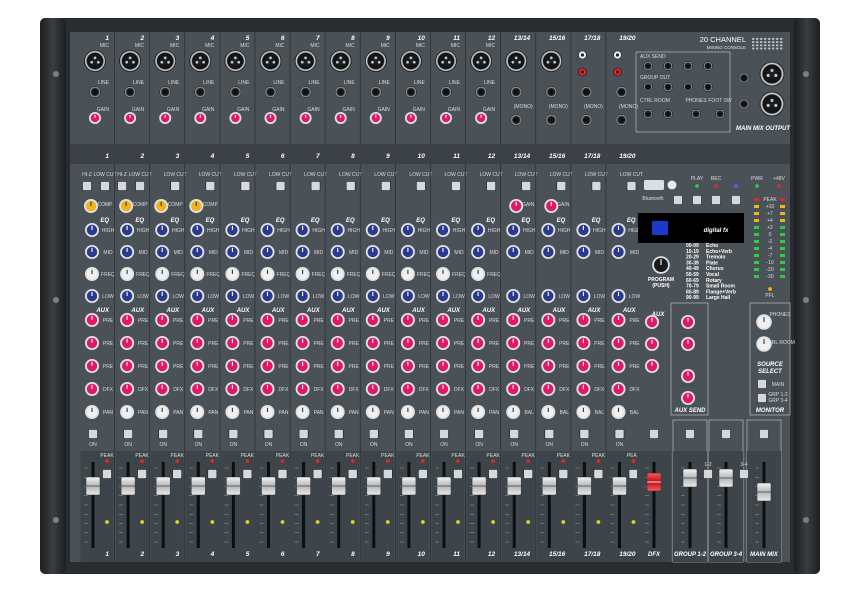 This screenshot has width=860, height=590. I want to click on master-on-button, so click(764, 434).